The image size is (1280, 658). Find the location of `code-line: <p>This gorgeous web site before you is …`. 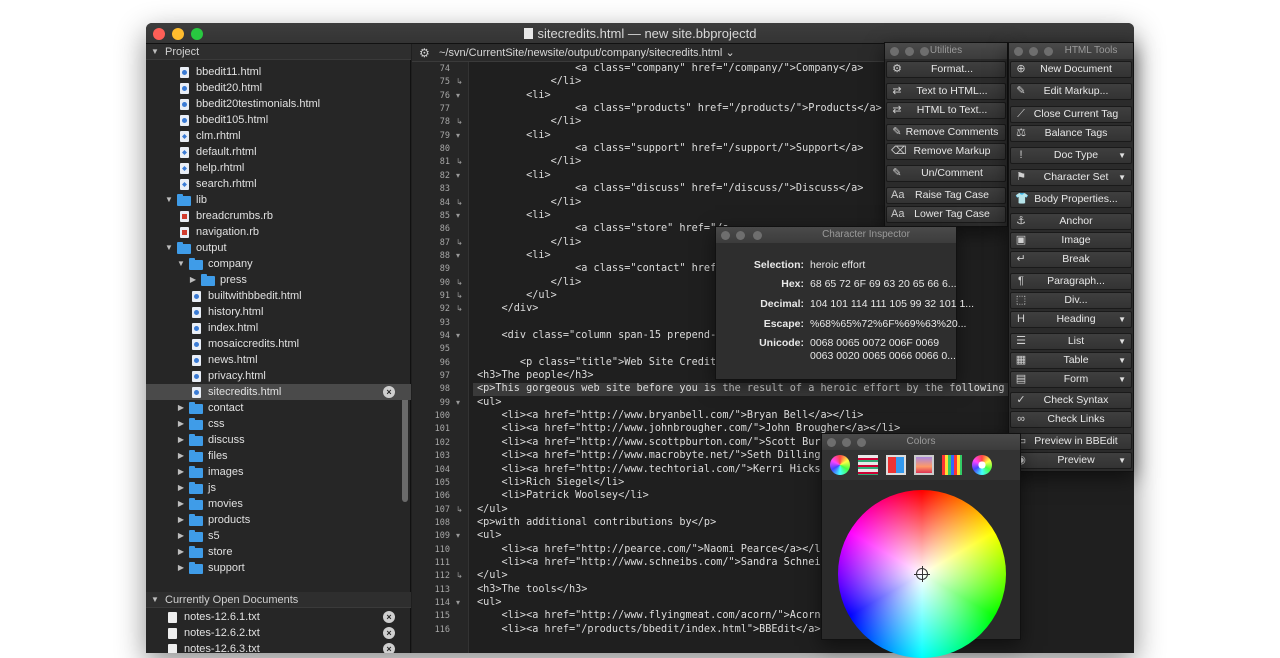

code-line: <p>This gorgeous web site before you is … is located at coordinates (759, 388).